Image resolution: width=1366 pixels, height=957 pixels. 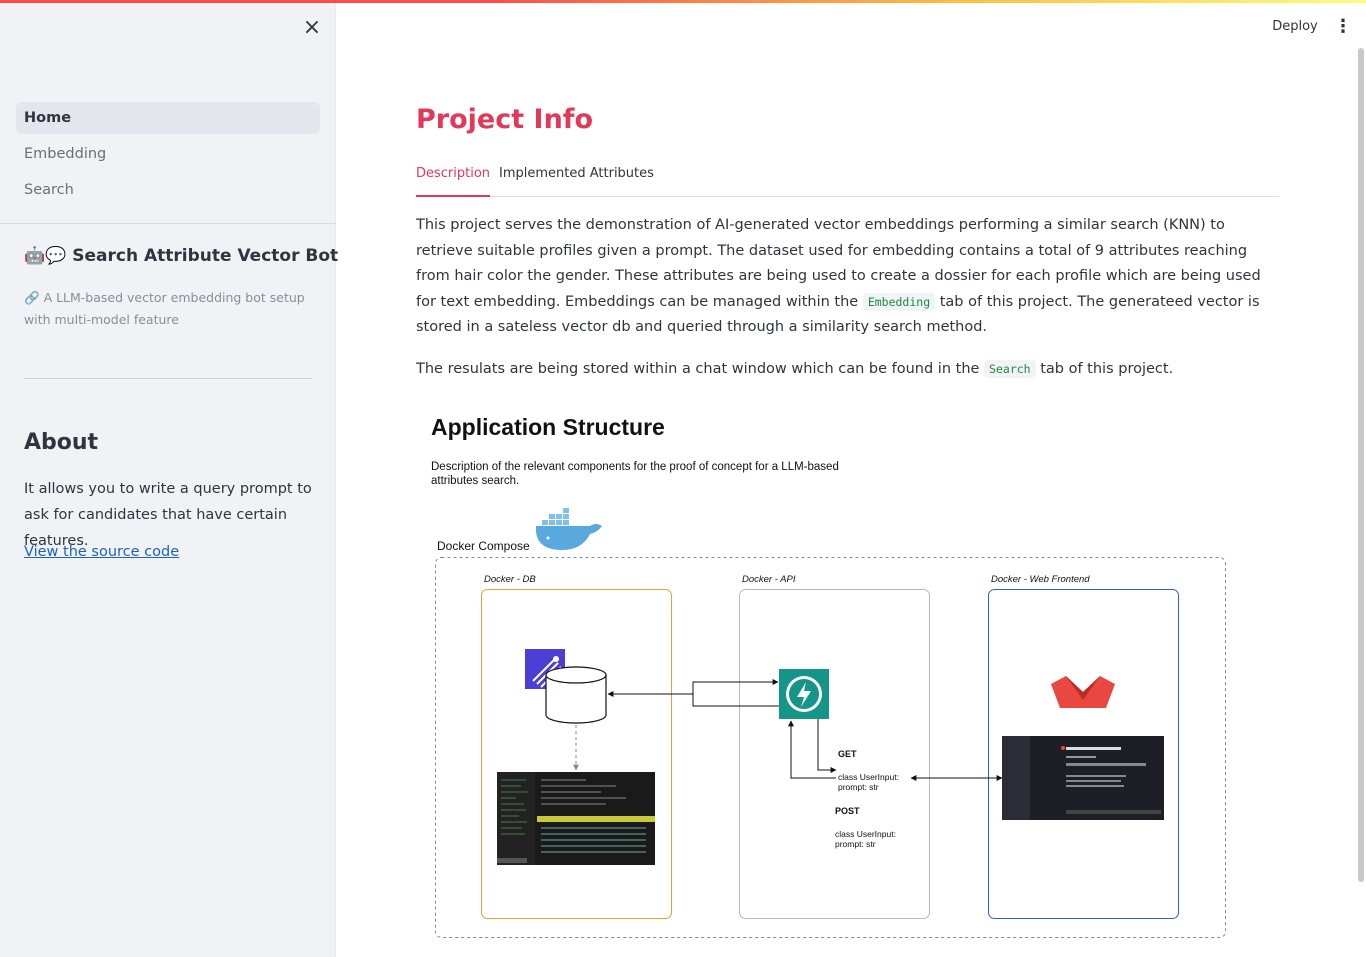 I want to click on diagram-title: Application Structure, so click(x=548, y=427).